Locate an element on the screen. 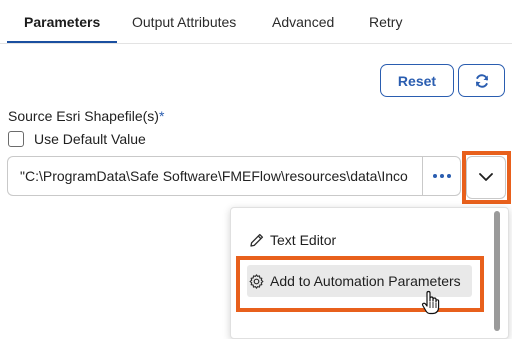  refresh-icon is located at coordinates (481, 80).